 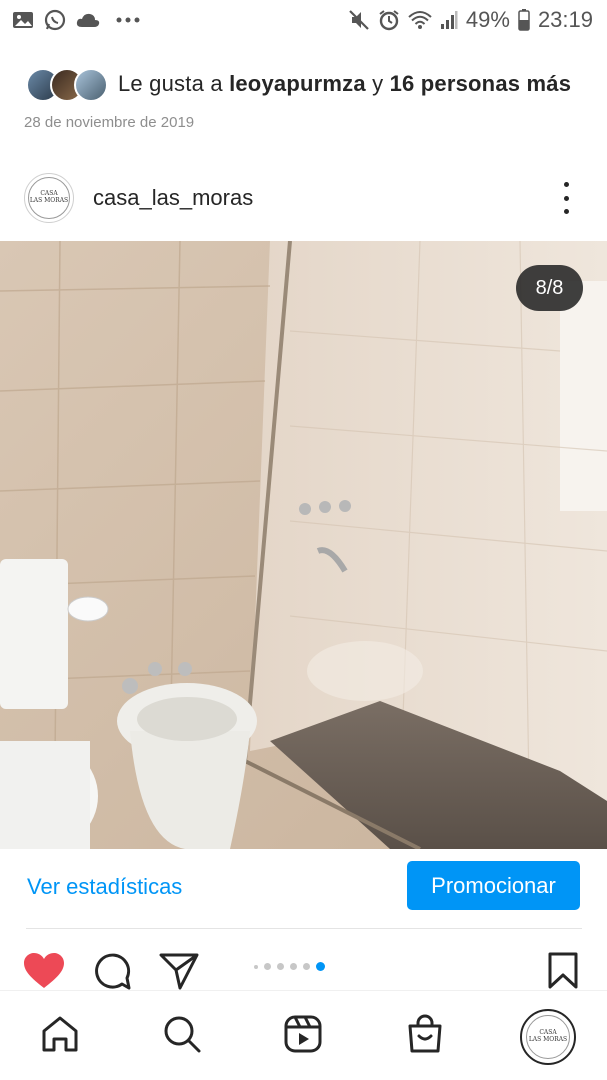 I want to click on send-icon, so click(x=179, y=971).